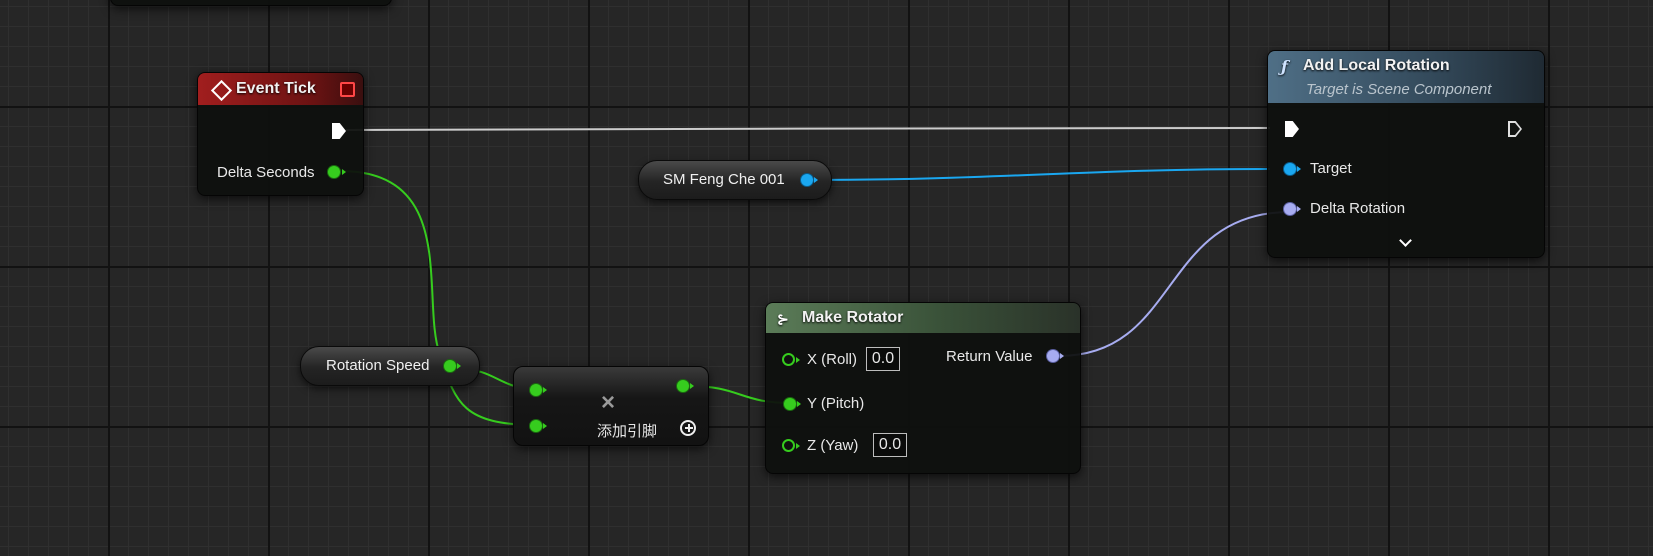 The image size is (1653, 556). I want to click on multiply-input-a-arrow, so click(545, 390).